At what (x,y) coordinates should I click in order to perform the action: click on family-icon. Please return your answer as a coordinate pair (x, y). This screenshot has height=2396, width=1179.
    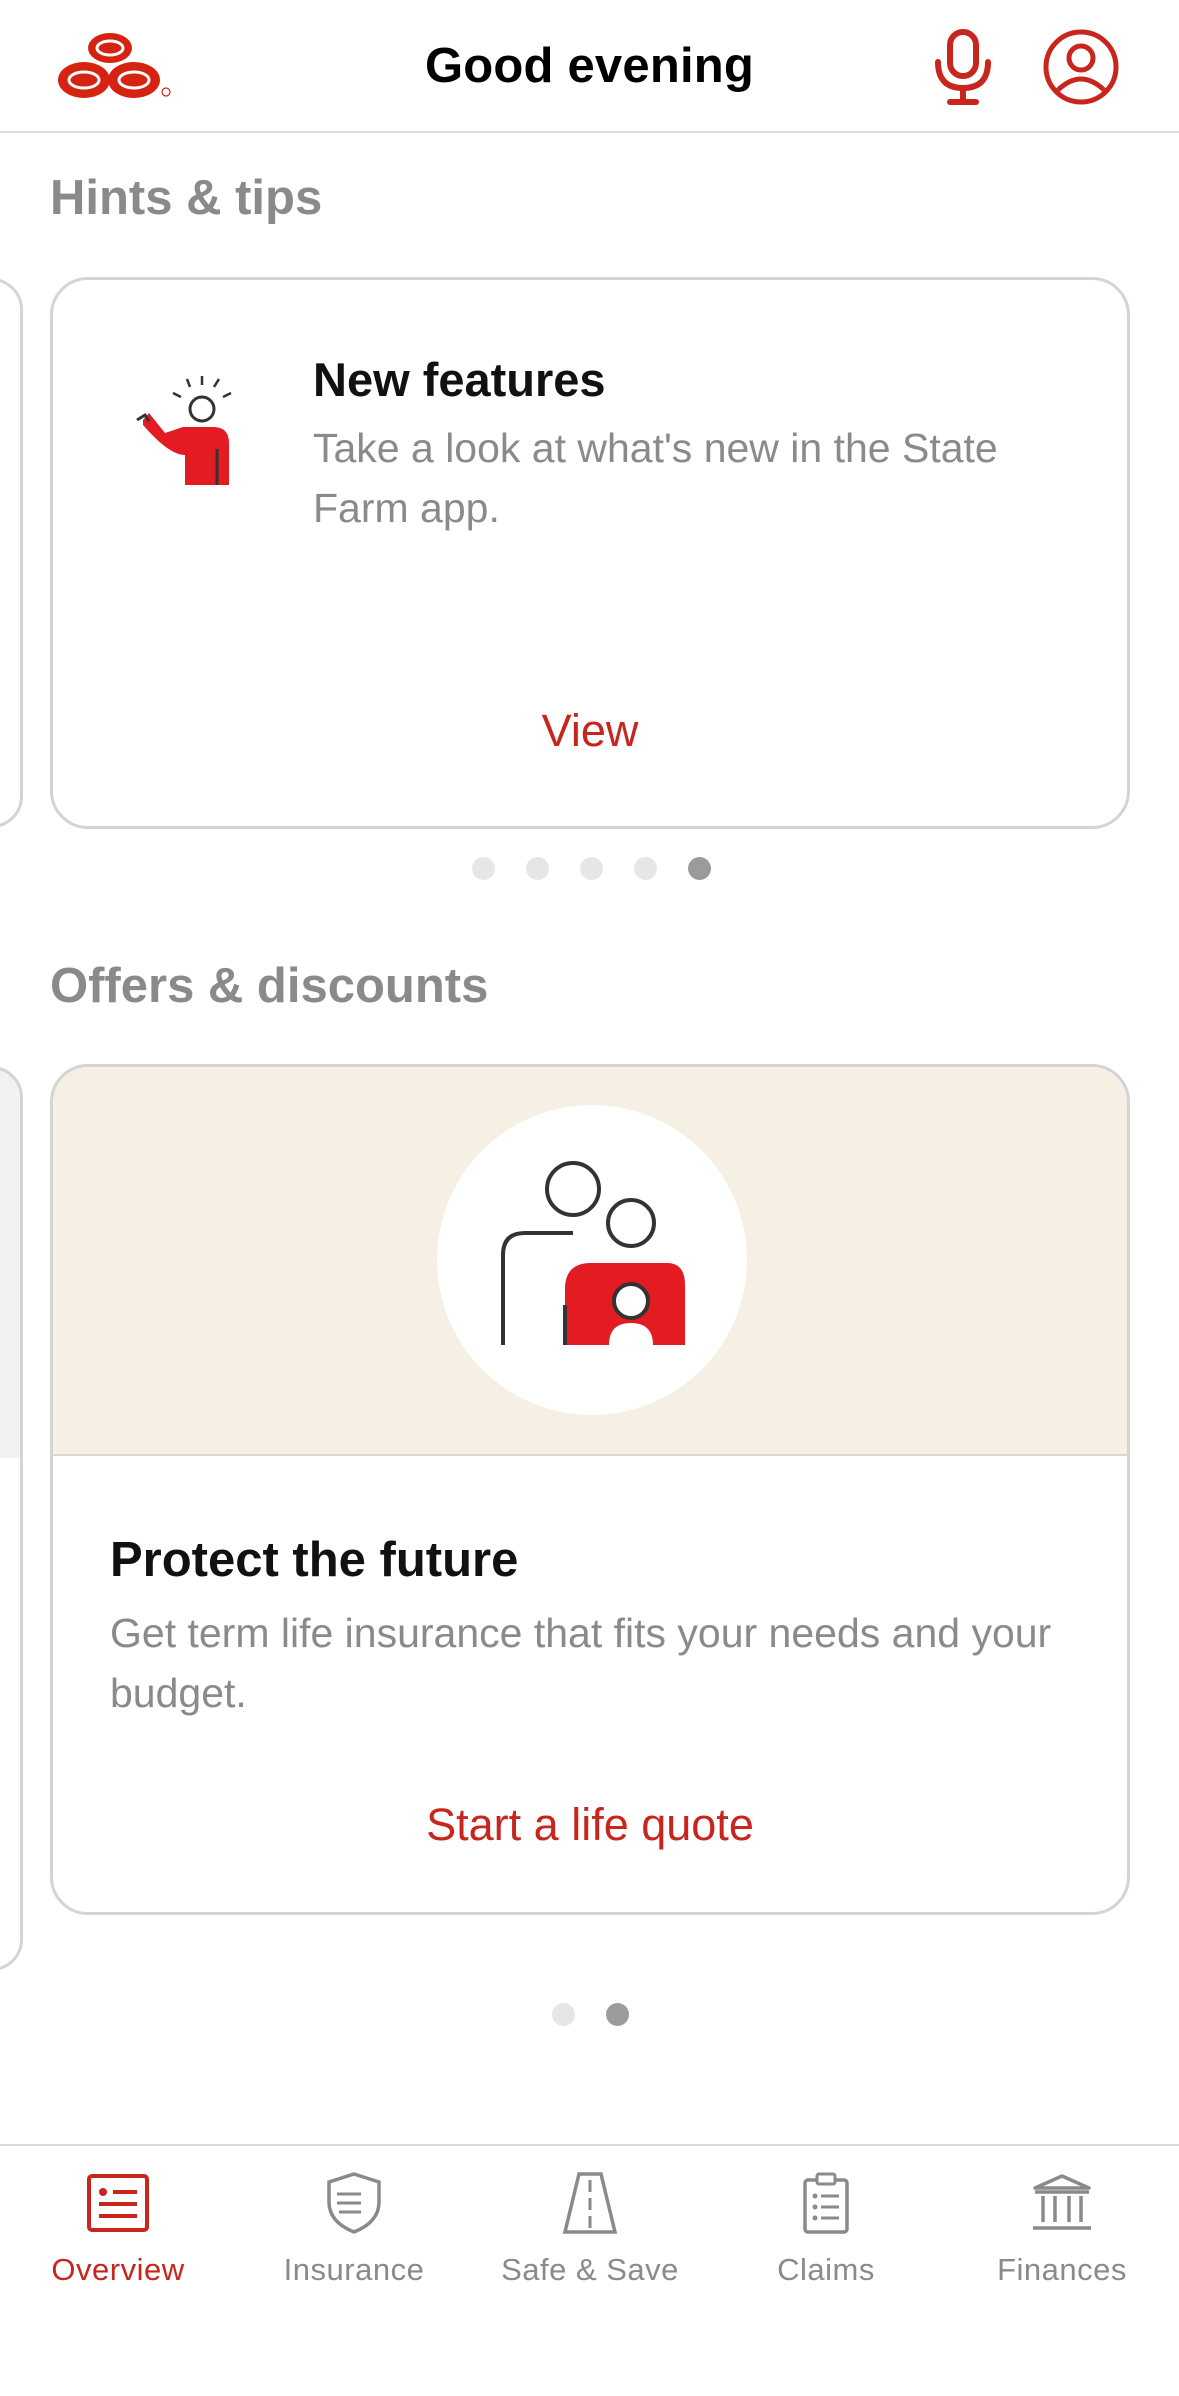
    Looking at the image, I should click on (593, 1253).